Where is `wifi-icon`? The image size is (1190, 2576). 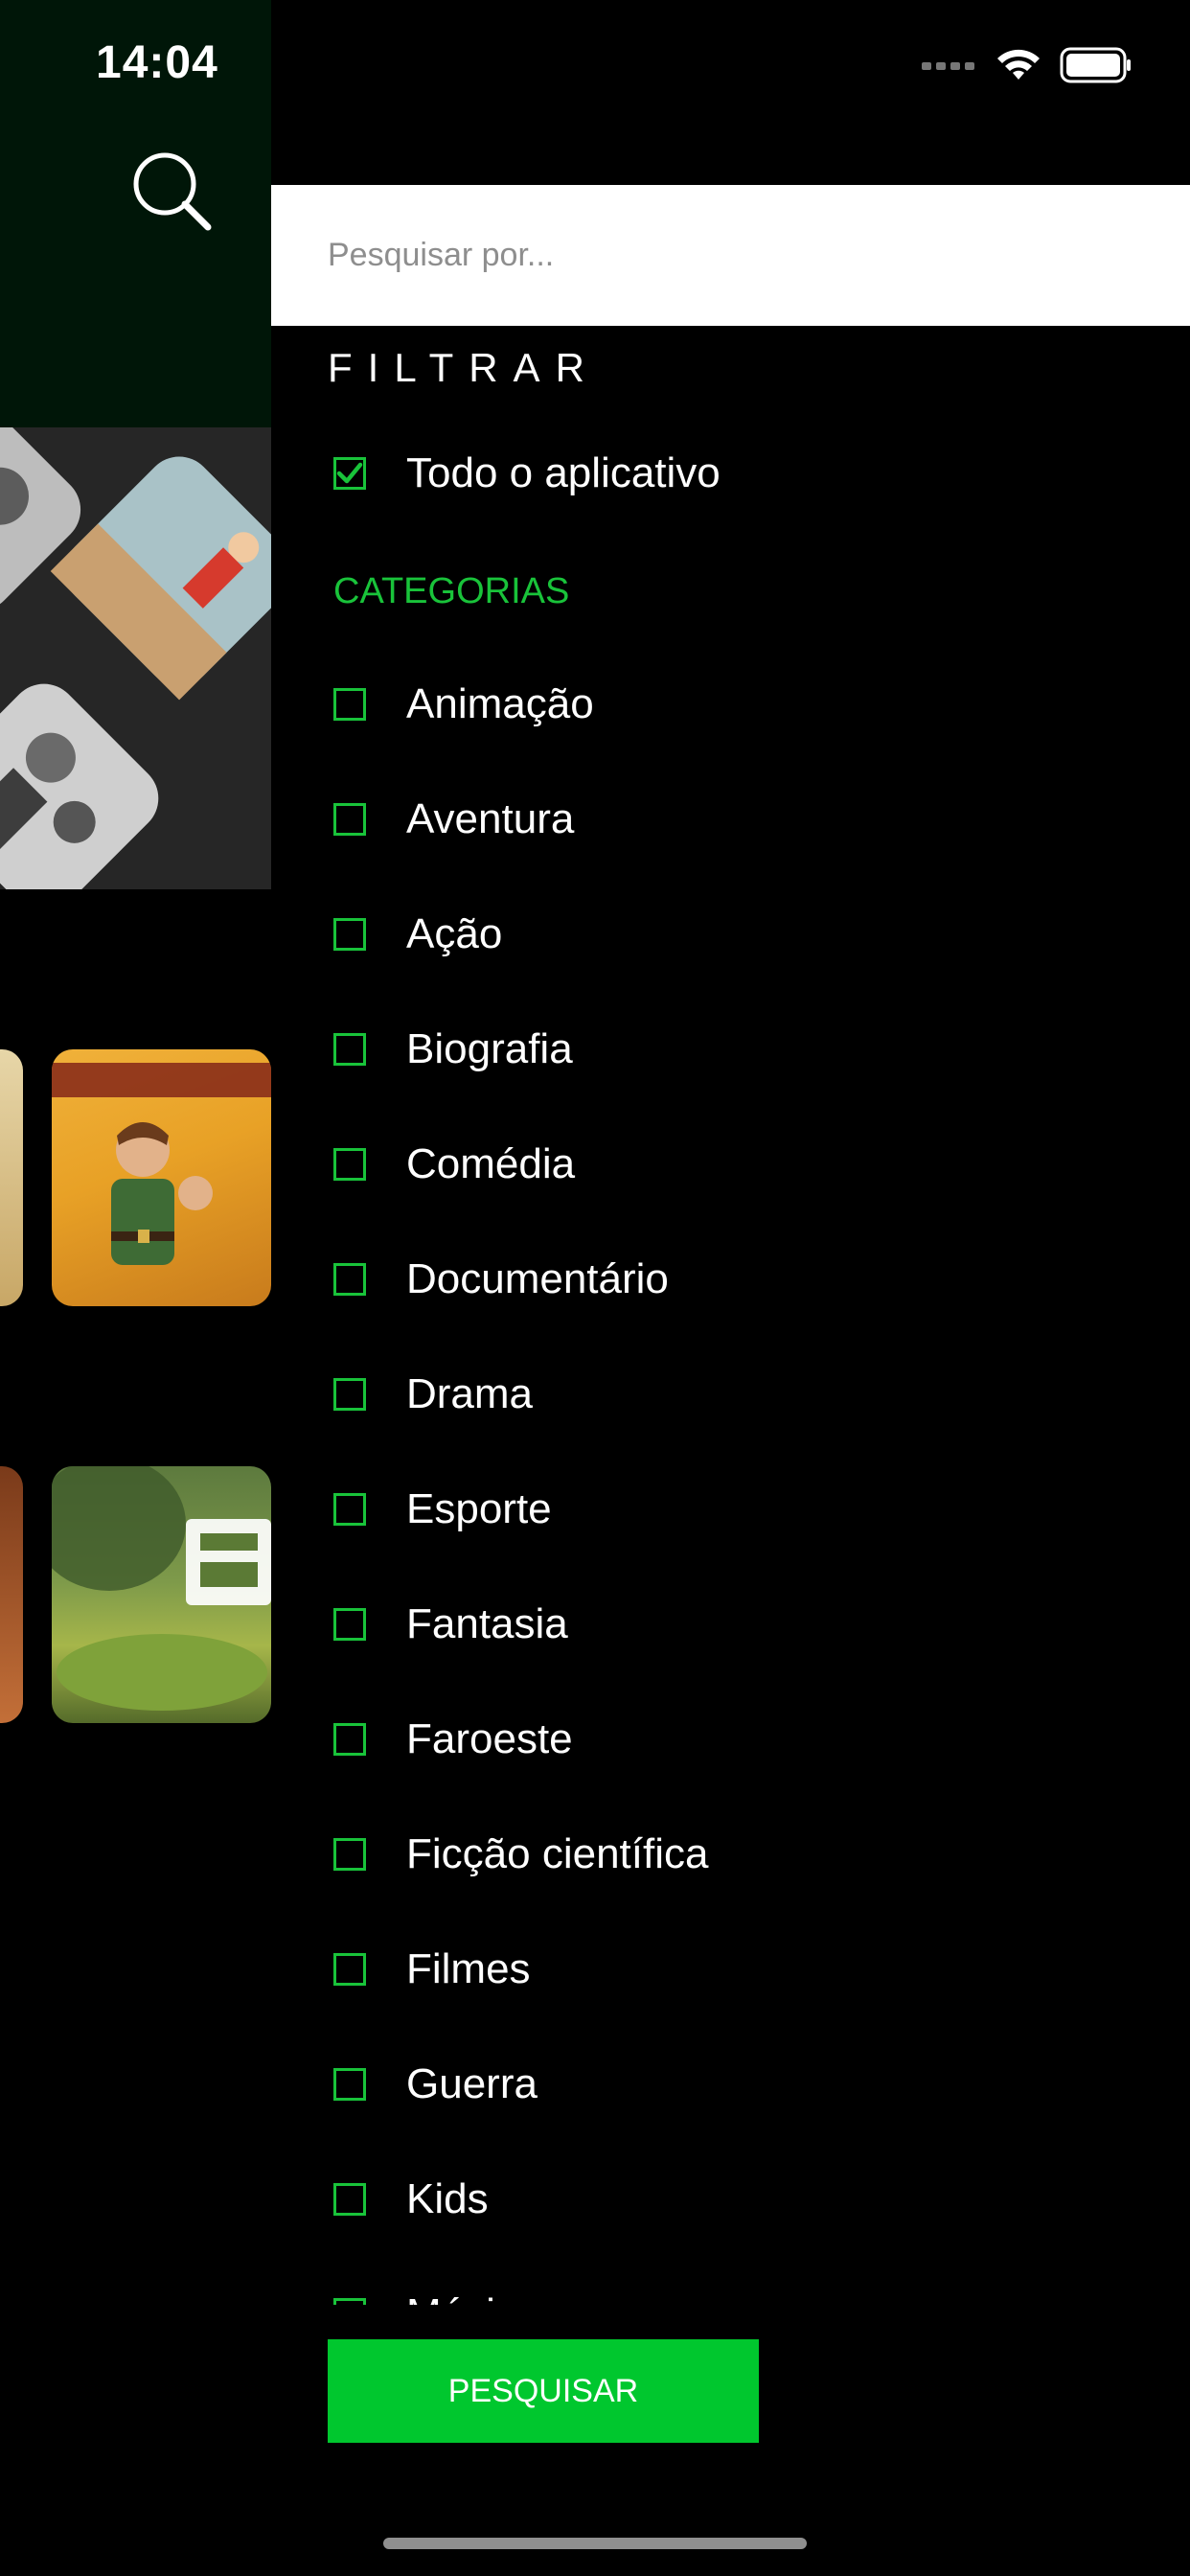 wifi-icon is located at coordinates (1018, 64).